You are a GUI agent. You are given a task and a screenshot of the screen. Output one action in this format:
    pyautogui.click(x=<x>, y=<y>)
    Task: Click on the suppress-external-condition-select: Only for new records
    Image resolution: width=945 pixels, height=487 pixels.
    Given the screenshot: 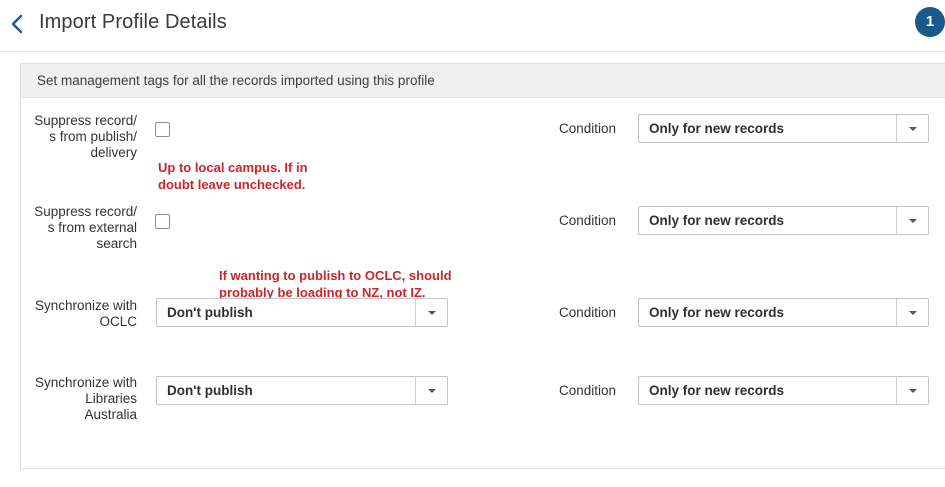 What is the action you would take?
    pyautogui.click(x=783, y=220)
    